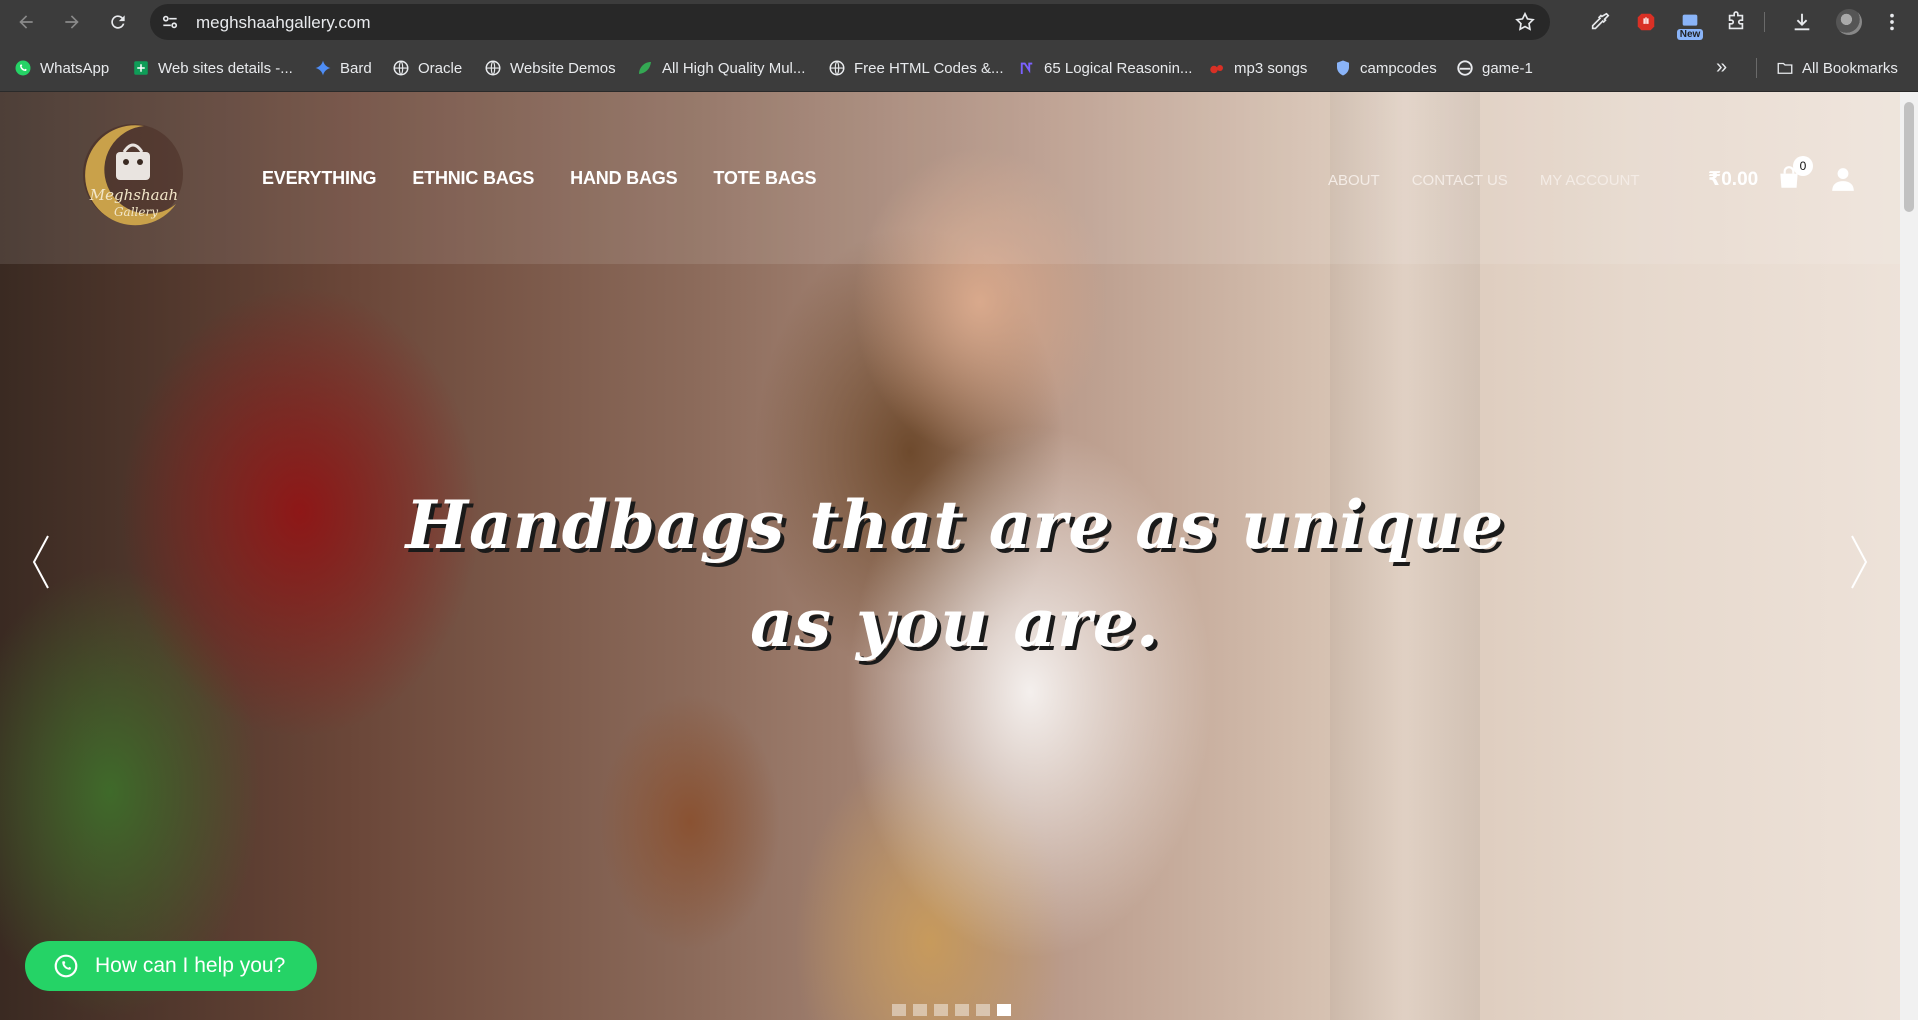  I want to click on cart-total: ₹0.00, so click(1733, 179).